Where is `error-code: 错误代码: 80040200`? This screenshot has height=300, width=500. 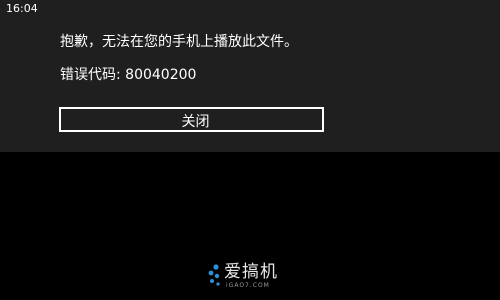 error-code: 错误代码: 80040200 is located at coordinates (128, 75).